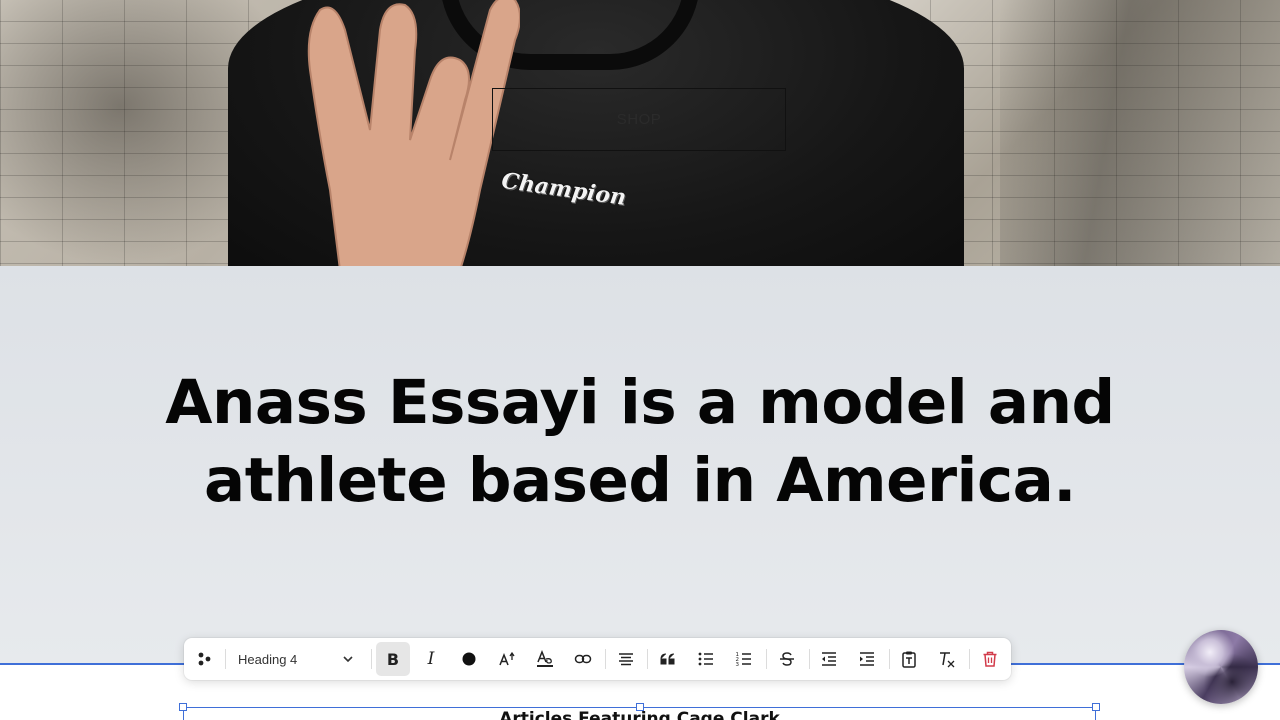  I want to click on quote-icon, so click(668, 659).